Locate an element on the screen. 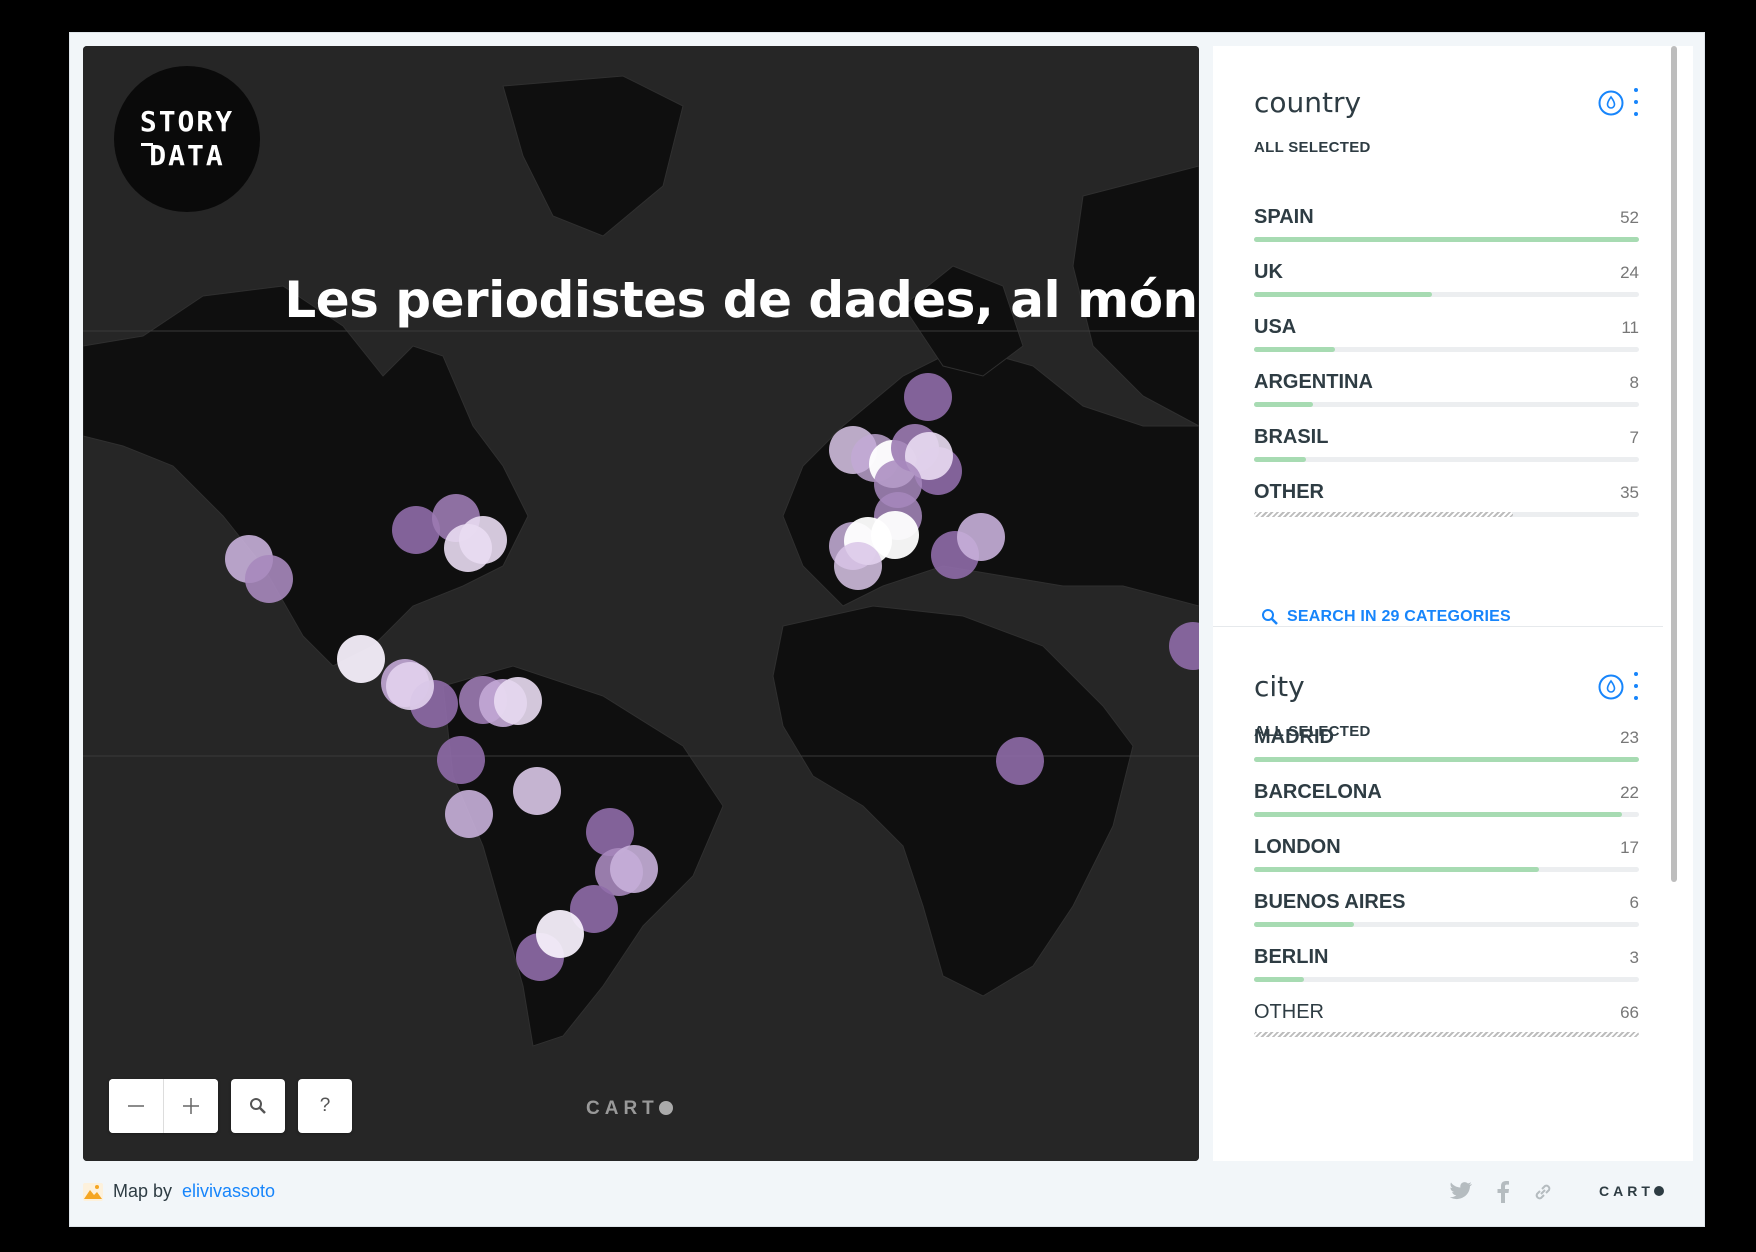 This screenshot has height=1252, width=1756. facebook-icon is located at coordinates (1503, 1192).